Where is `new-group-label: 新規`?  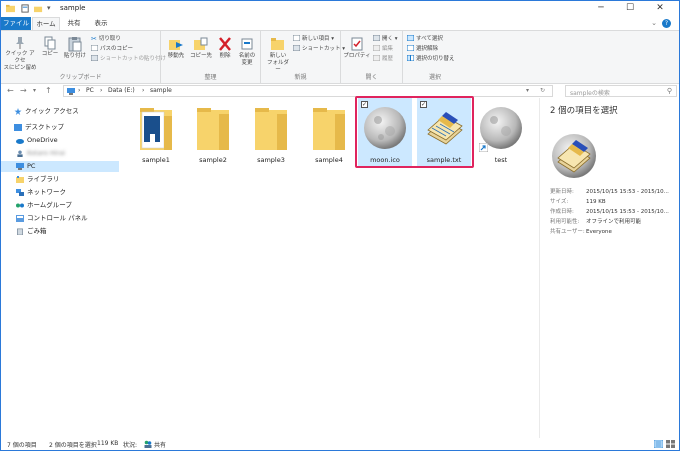 new-group-label: 新規 is located at coordinates (300, 77).